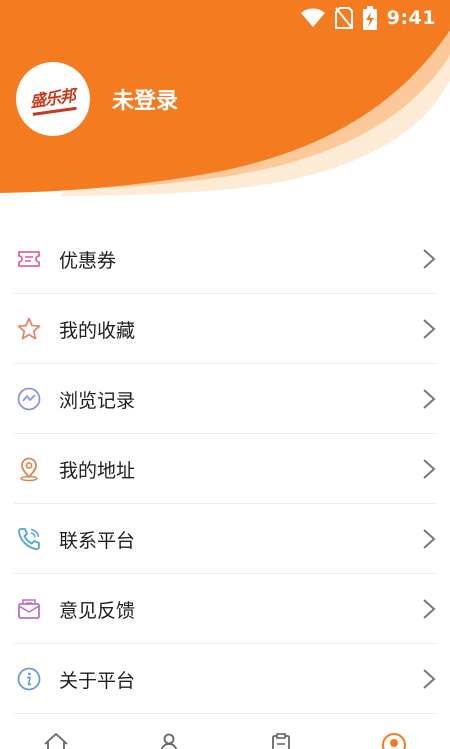 The height and width of the screenshot is (749, 450). I want to click on divider, so click(225, 713).